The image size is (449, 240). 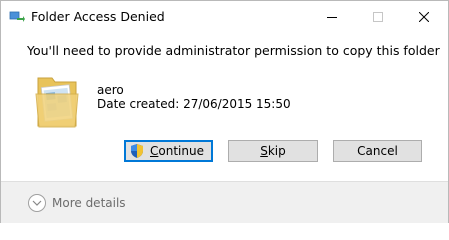 I want to click on skip-button: Skip, so click(x=273, y=151).